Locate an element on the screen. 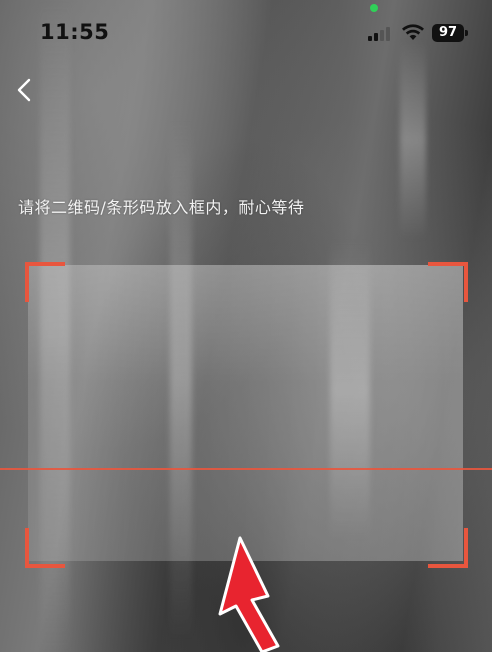  scan-hint-text: 请将二维码/条形码放入框内，耐心等待 is located at coordinates (161, 207).